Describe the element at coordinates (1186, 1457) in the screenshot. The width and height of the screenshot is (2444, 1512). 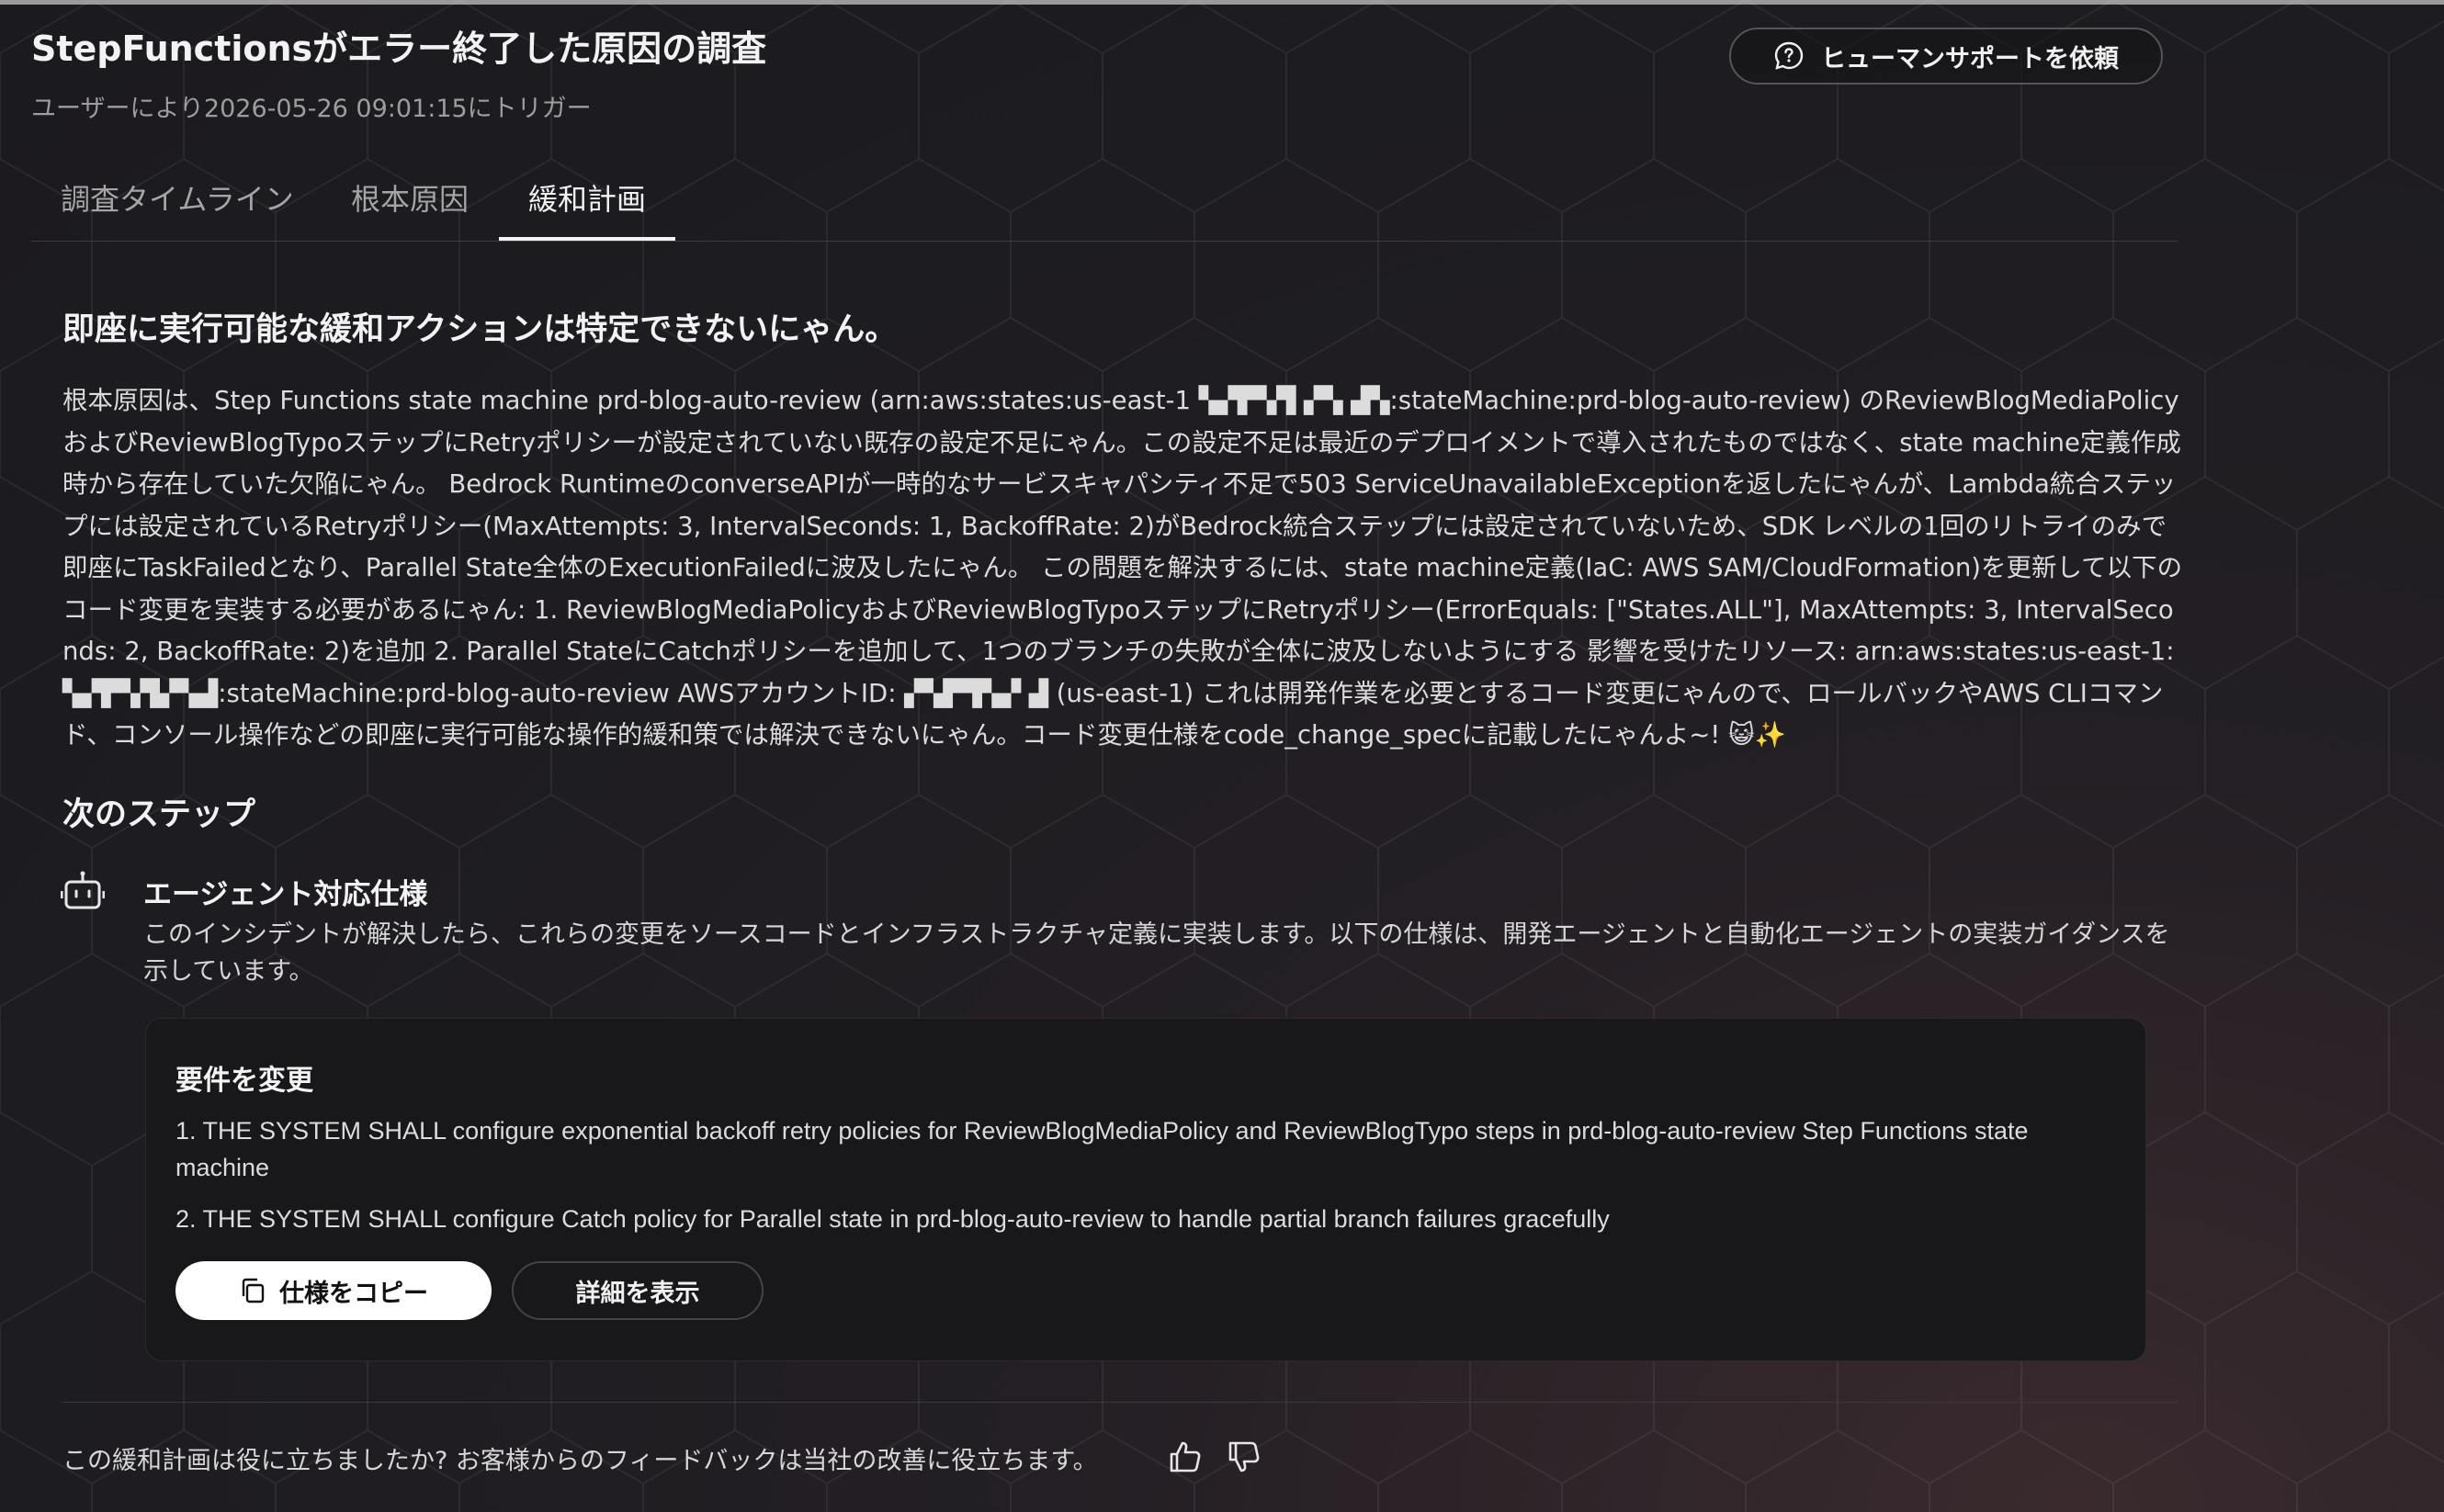
I see `thumbs-up-icon` at that location.